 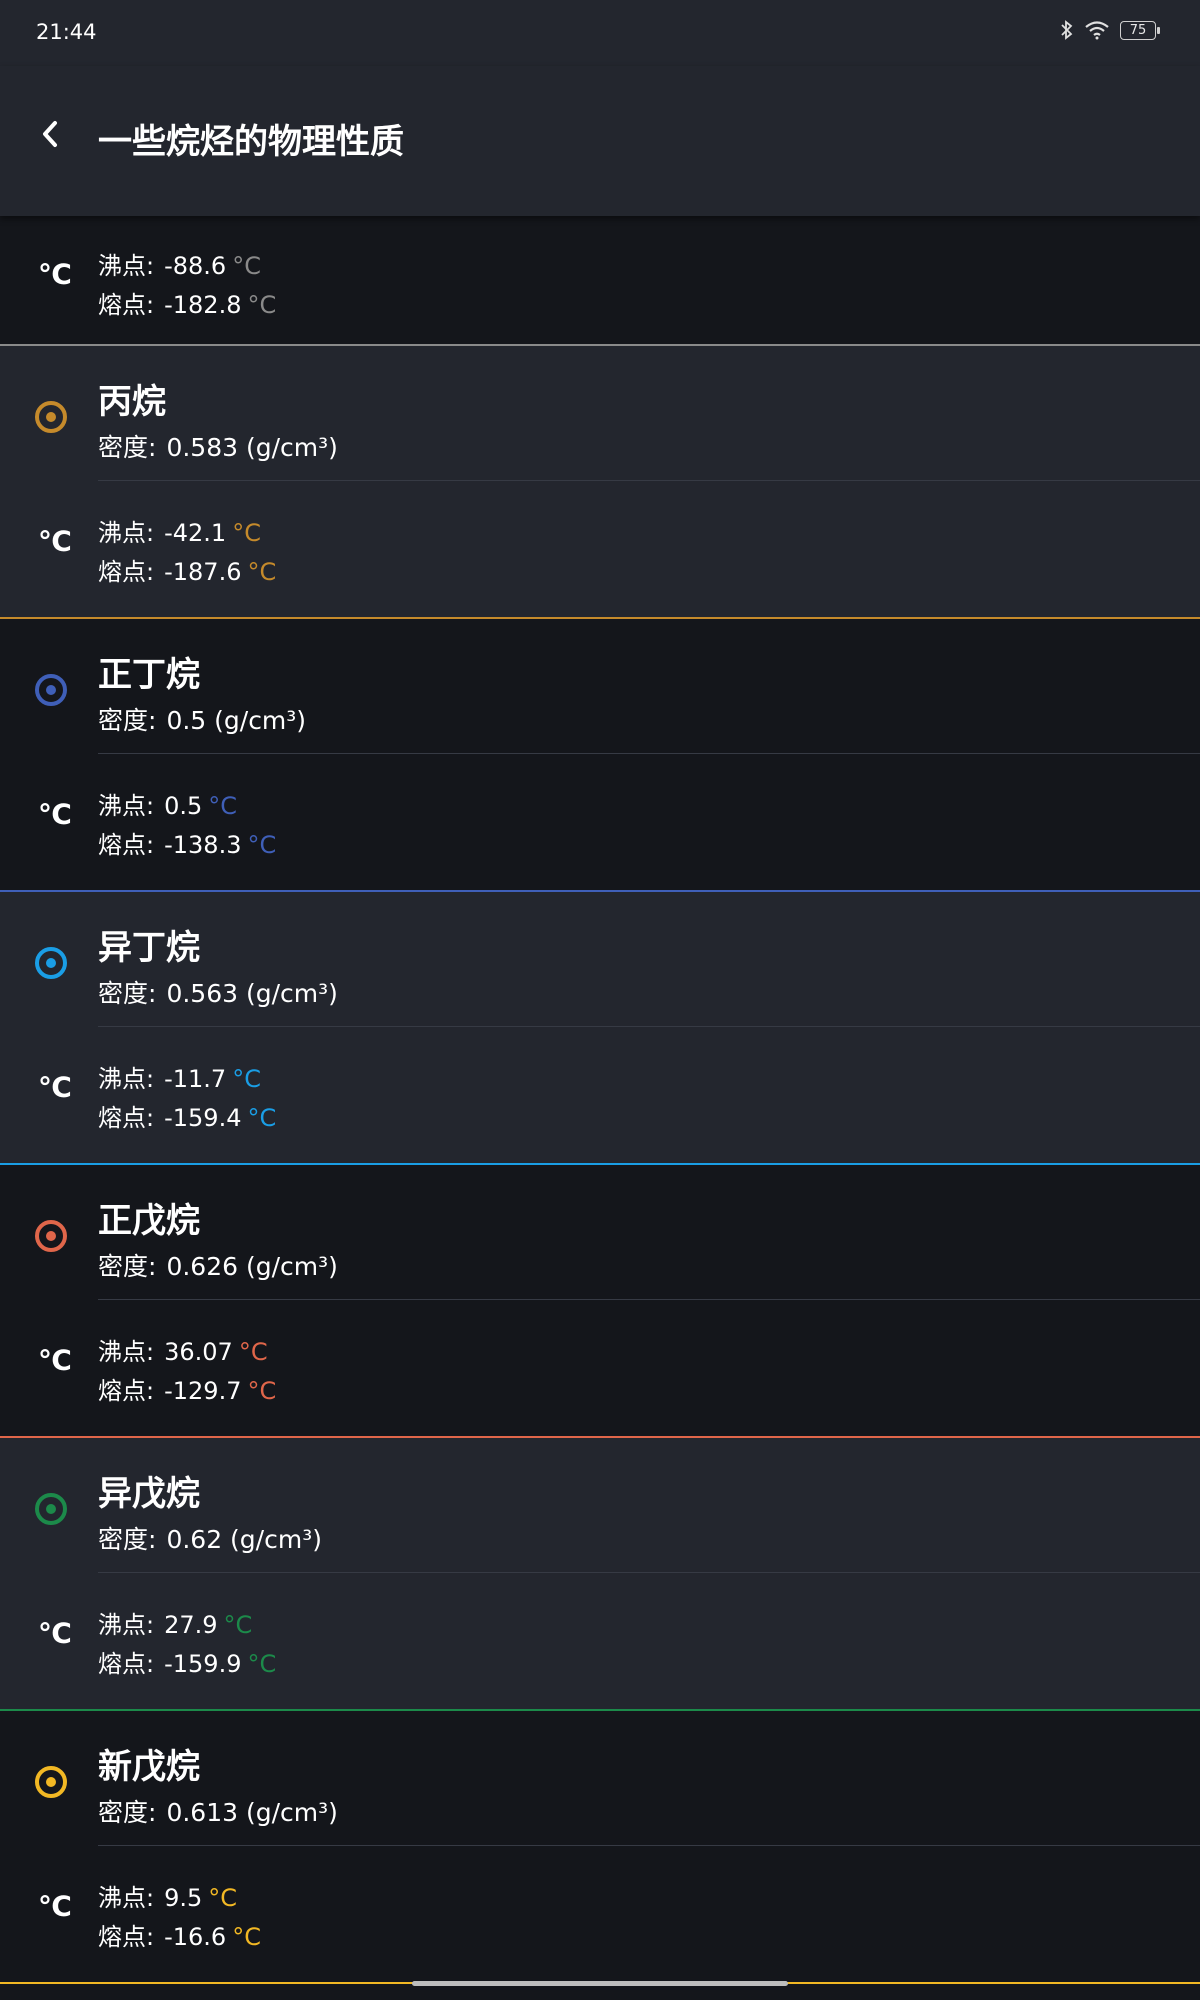 I want to click on melting-value: -138.3, so click(x=203, y=845).